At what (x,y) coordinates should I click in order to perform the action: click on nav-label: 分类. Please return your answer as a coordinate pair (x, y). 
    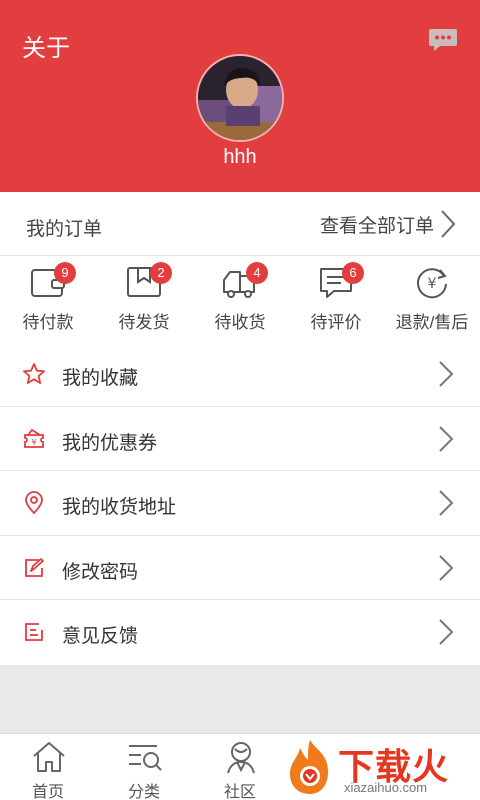
    Looking at the image, I should click on (143, 792).